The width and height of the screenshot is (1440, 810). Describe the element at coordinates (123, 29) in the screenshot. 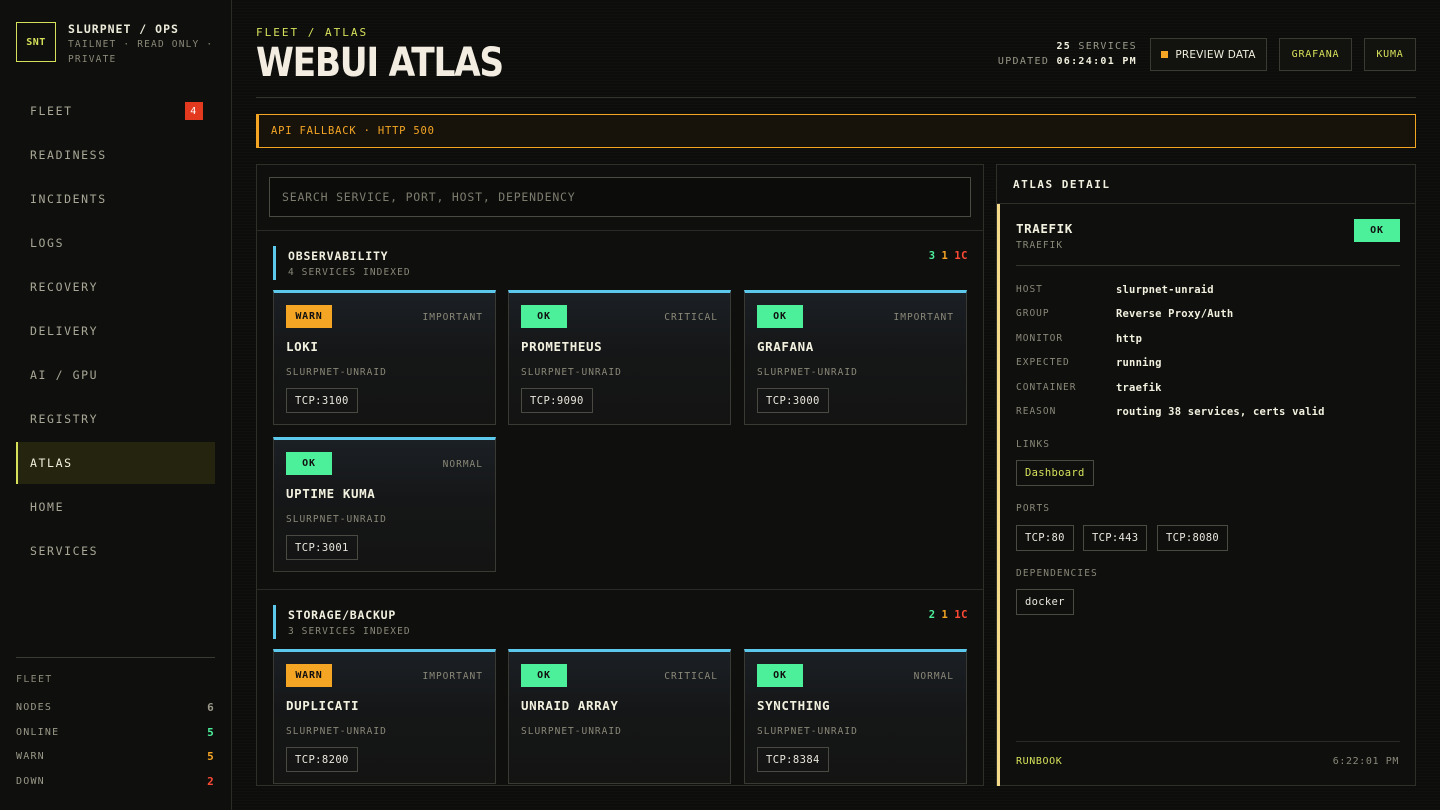

I see `brand-title: SLURPNET / OPS` at that location.